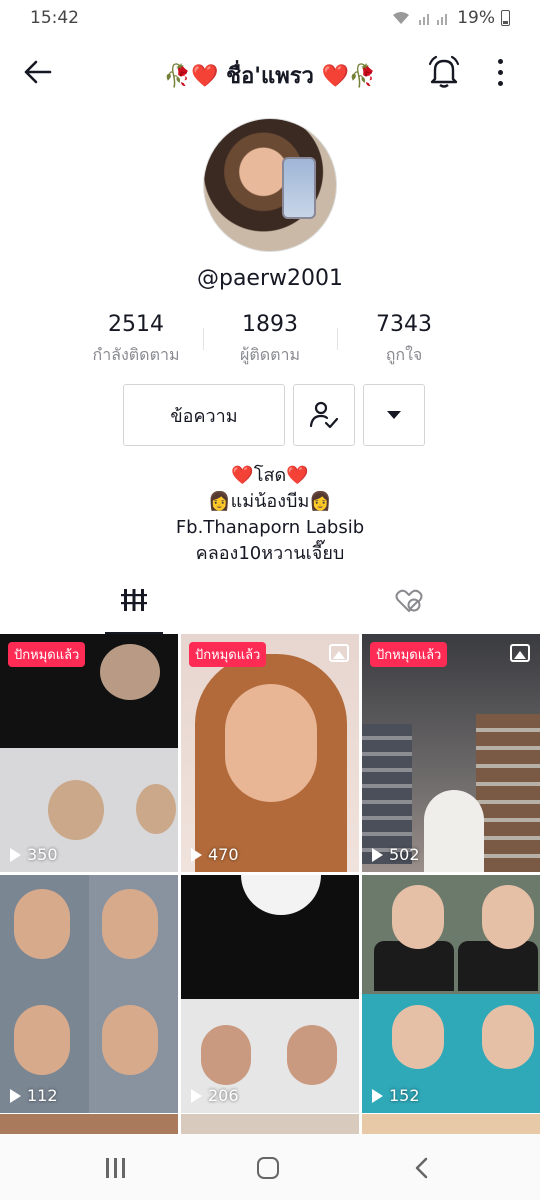 The height and width of the screenshot is (1200, 540). Describe the element at coordinates (401, 18) in the screenshot. I see `wifi-icon` at that location.